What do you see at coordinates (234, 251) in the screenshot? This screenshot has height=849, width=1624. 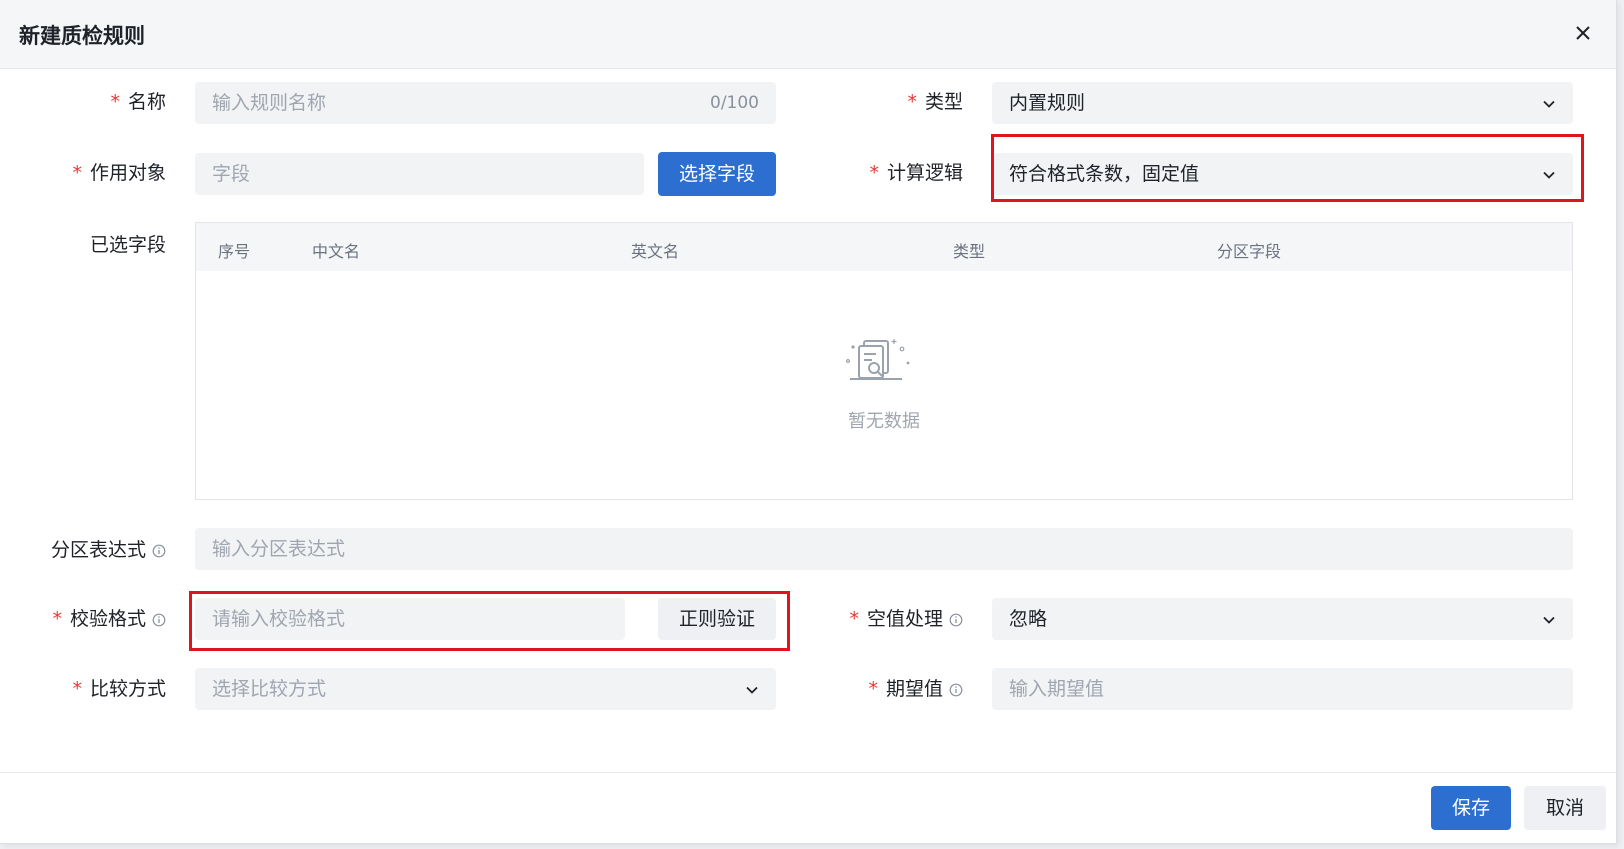 I see `column-header-index: 序号` at bounding box center [234, 251].